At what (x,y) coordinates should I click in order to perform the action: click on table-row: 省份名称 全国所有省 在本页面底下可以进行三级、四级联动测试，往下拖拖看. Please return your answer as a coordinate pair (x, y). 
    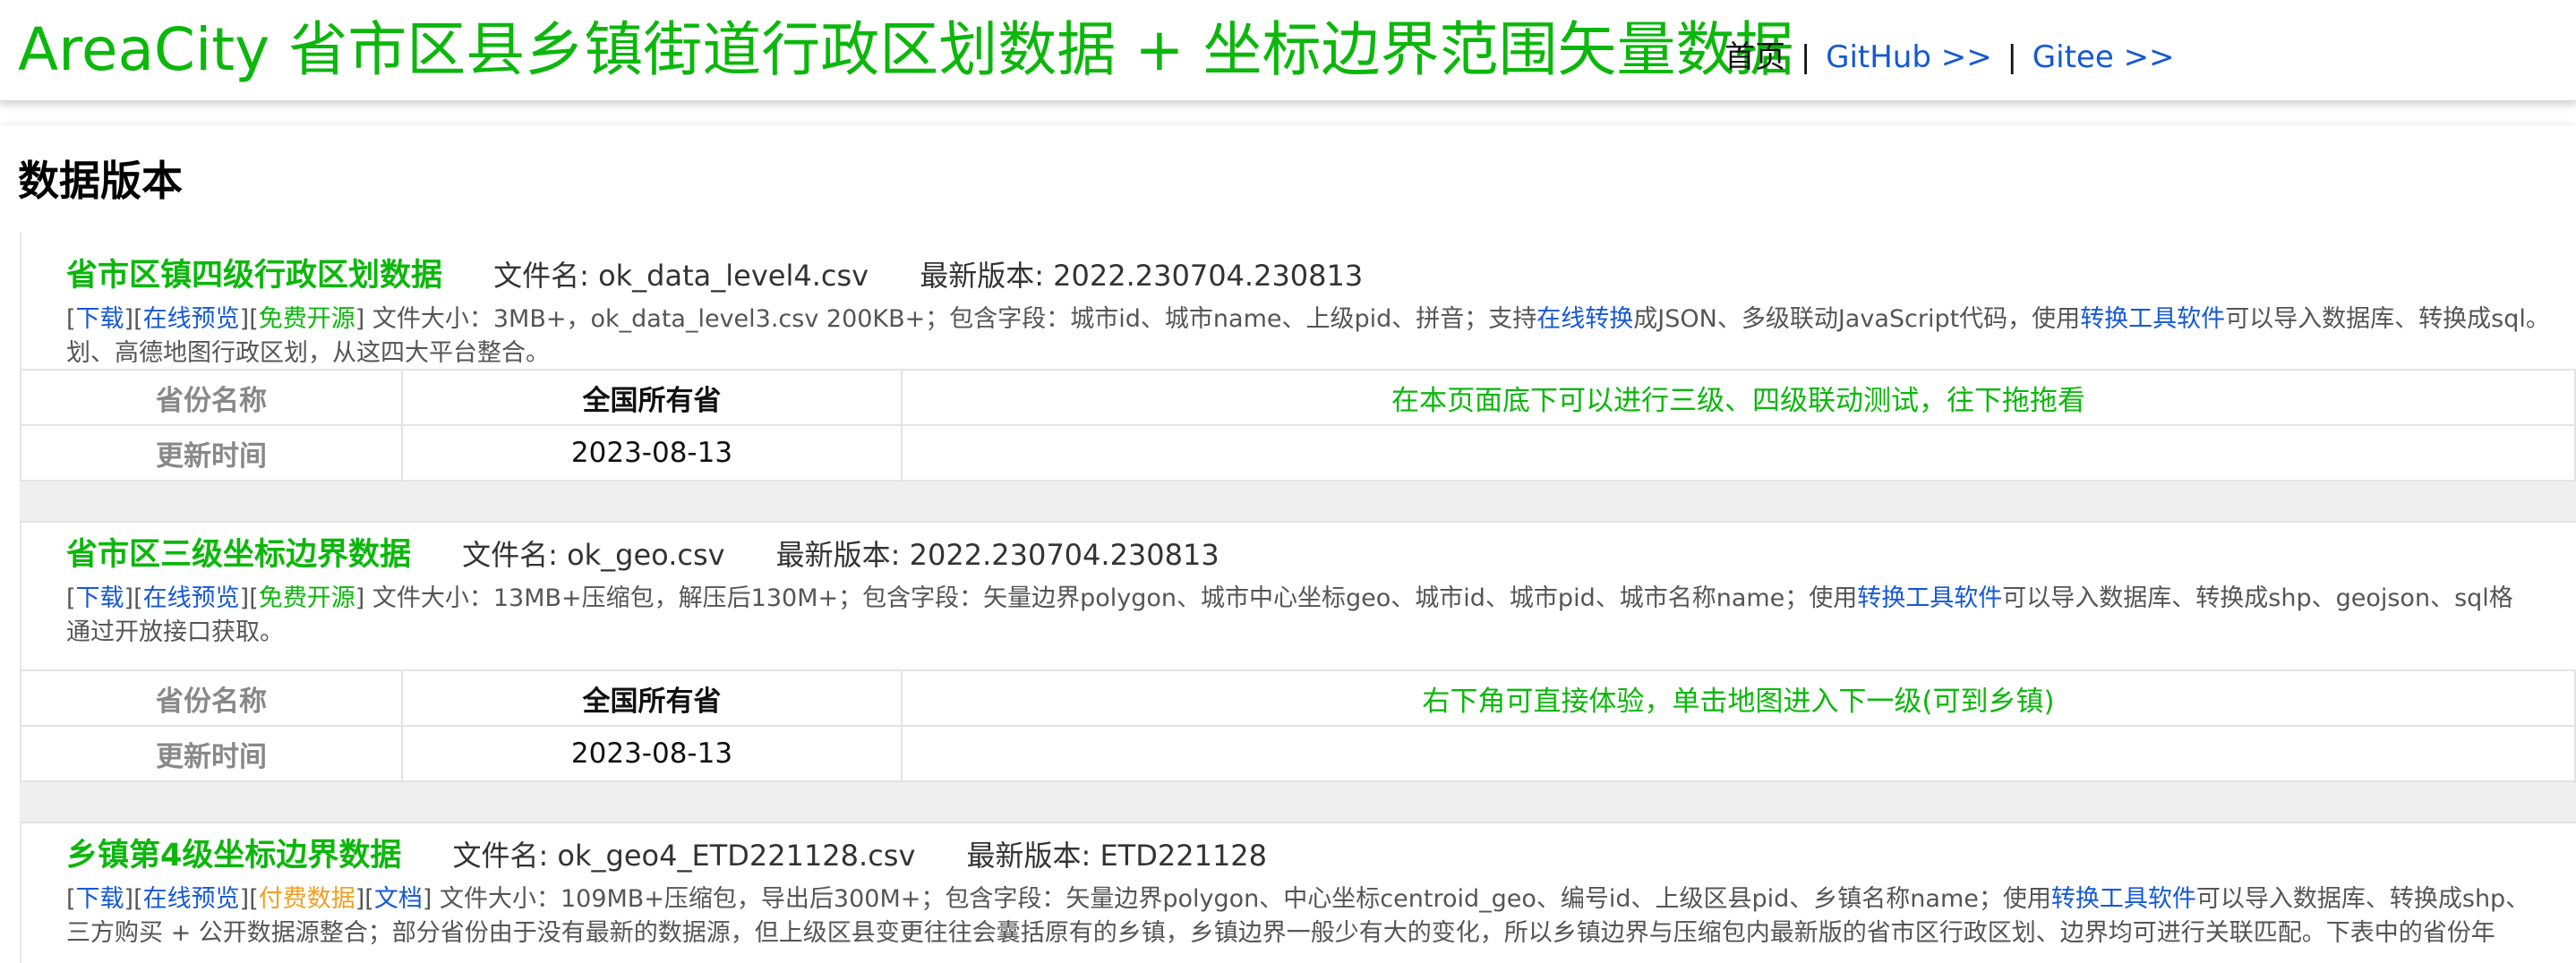
    Looking at the image, I should click on (1298, 398).